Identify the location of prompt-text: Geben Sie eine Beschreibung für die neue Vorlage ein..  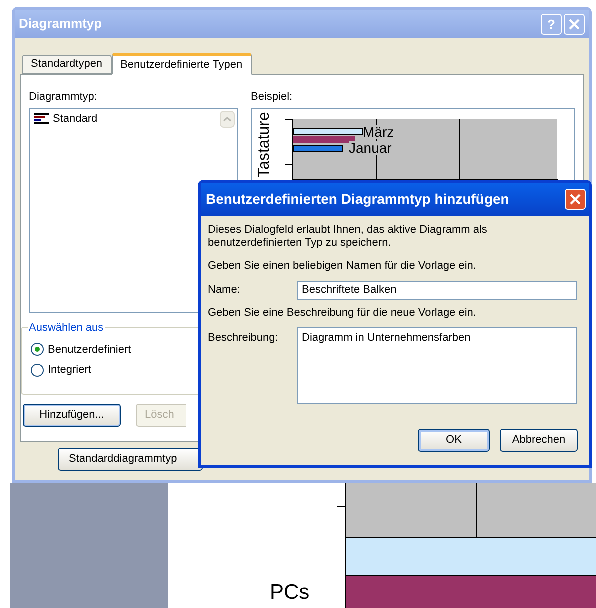
(343, 313).